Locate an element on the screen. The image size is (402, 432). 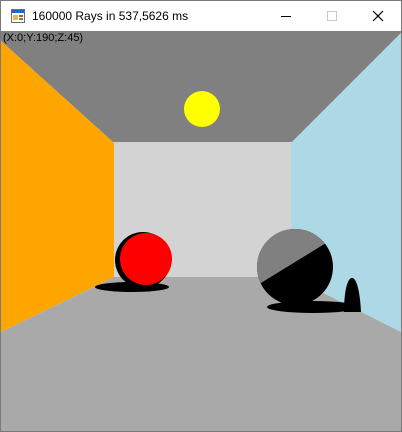
camera-position-label: (X:0;Y:190;Z:45) is located at coordinates (43, 38).